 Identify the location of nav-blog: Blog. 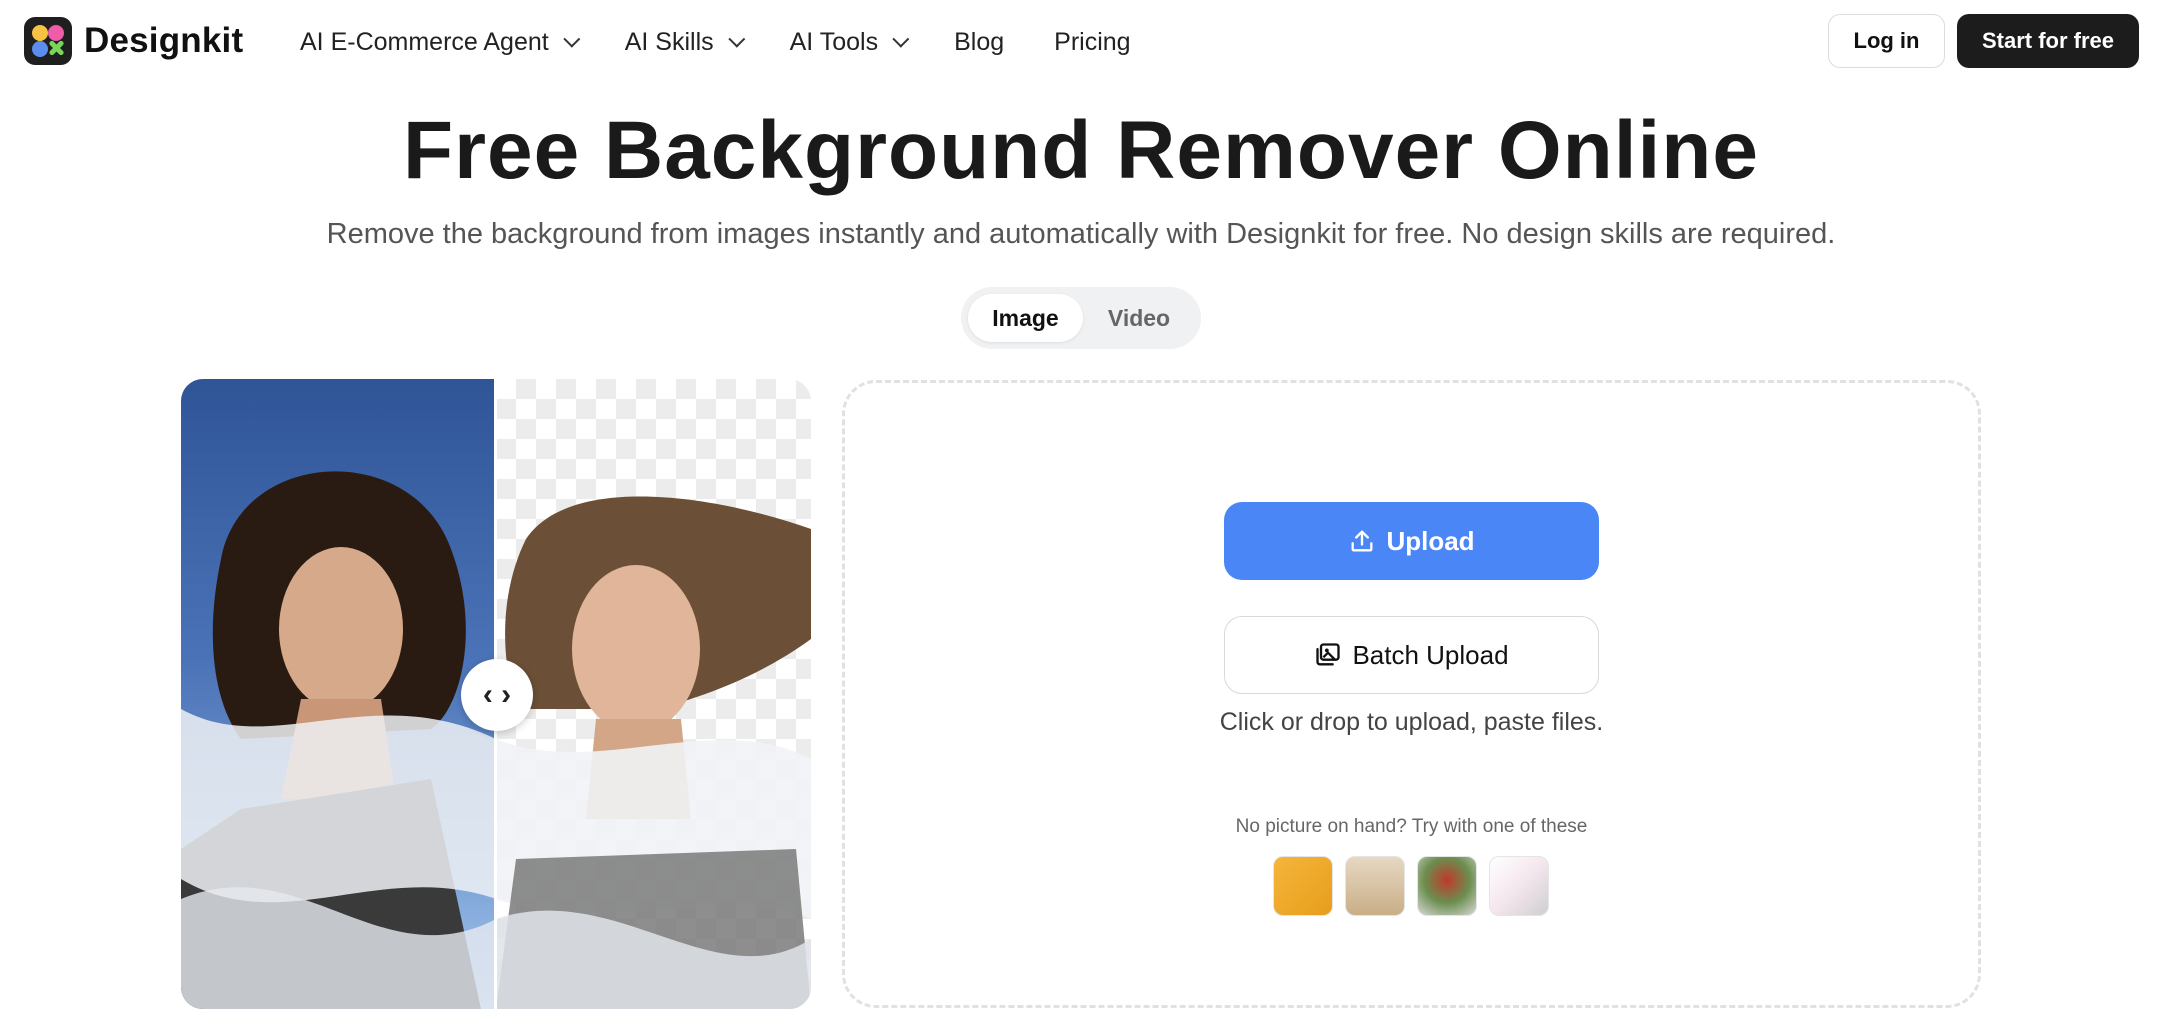
(979, 42).